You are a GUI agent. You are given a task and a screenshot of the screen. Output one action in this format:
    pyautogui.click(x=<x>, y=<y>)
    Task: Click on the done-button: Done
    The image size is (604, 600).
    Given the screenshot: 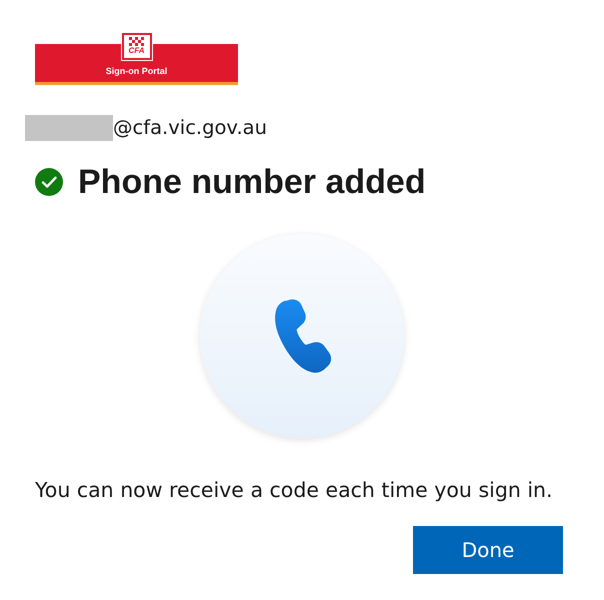 What is the action you would take?
    pyautogui.click(x=488, y=550)
    